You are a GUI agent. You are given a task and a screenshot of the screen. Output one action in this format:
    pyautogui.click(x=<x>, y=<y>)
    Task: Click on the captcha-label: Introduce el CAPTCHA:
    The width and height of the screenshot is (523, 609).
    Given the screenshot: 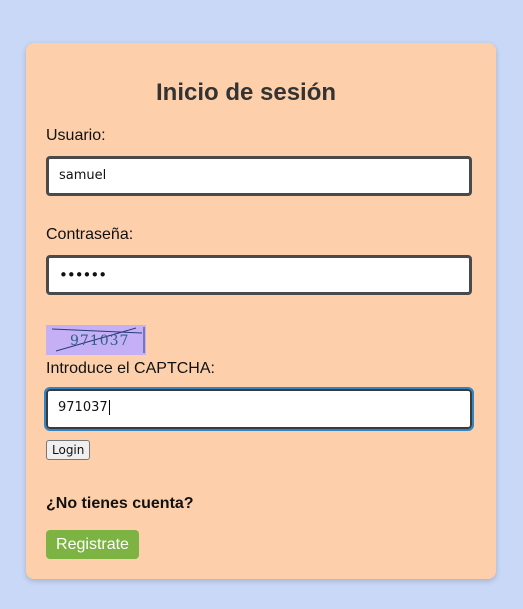 What is the action you would take?
    pyautogui.click(x=130, y=368)
    